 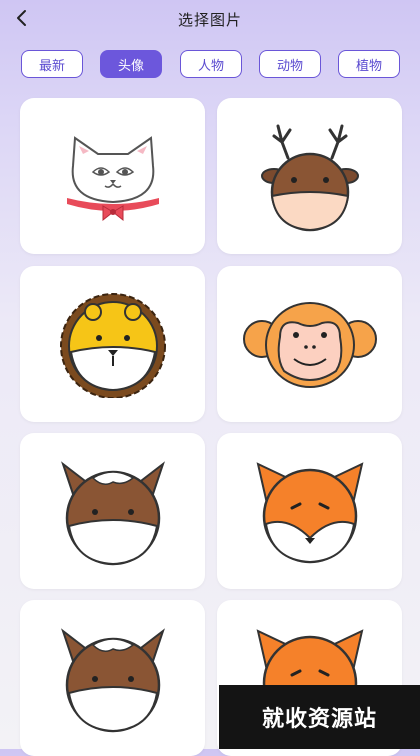 I want to click on gallery-item-monkey, so click(x=309, y=344).